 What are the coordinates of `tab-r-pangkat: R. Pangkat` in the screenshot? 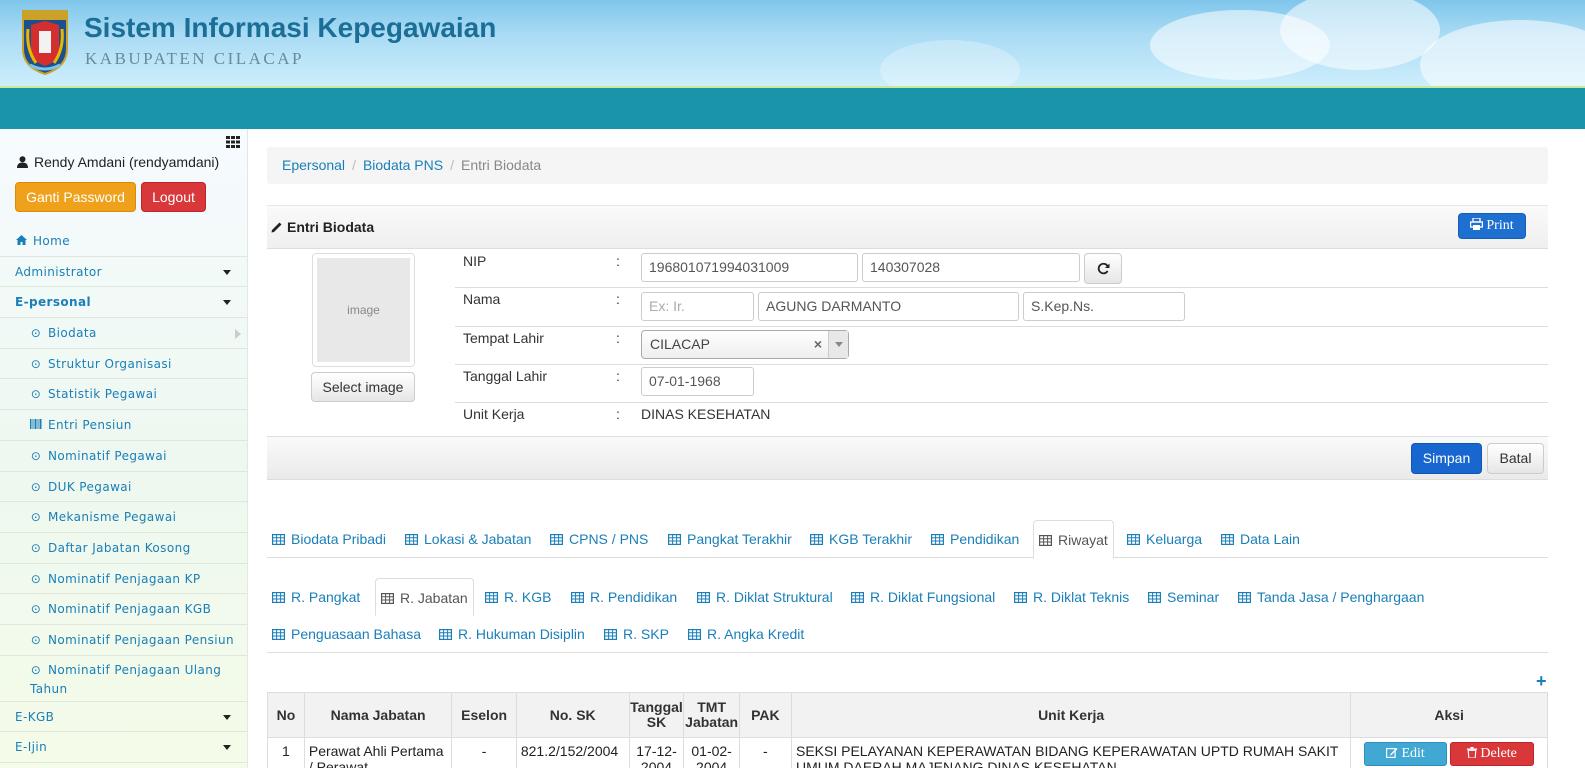 It's located at (316, 597).